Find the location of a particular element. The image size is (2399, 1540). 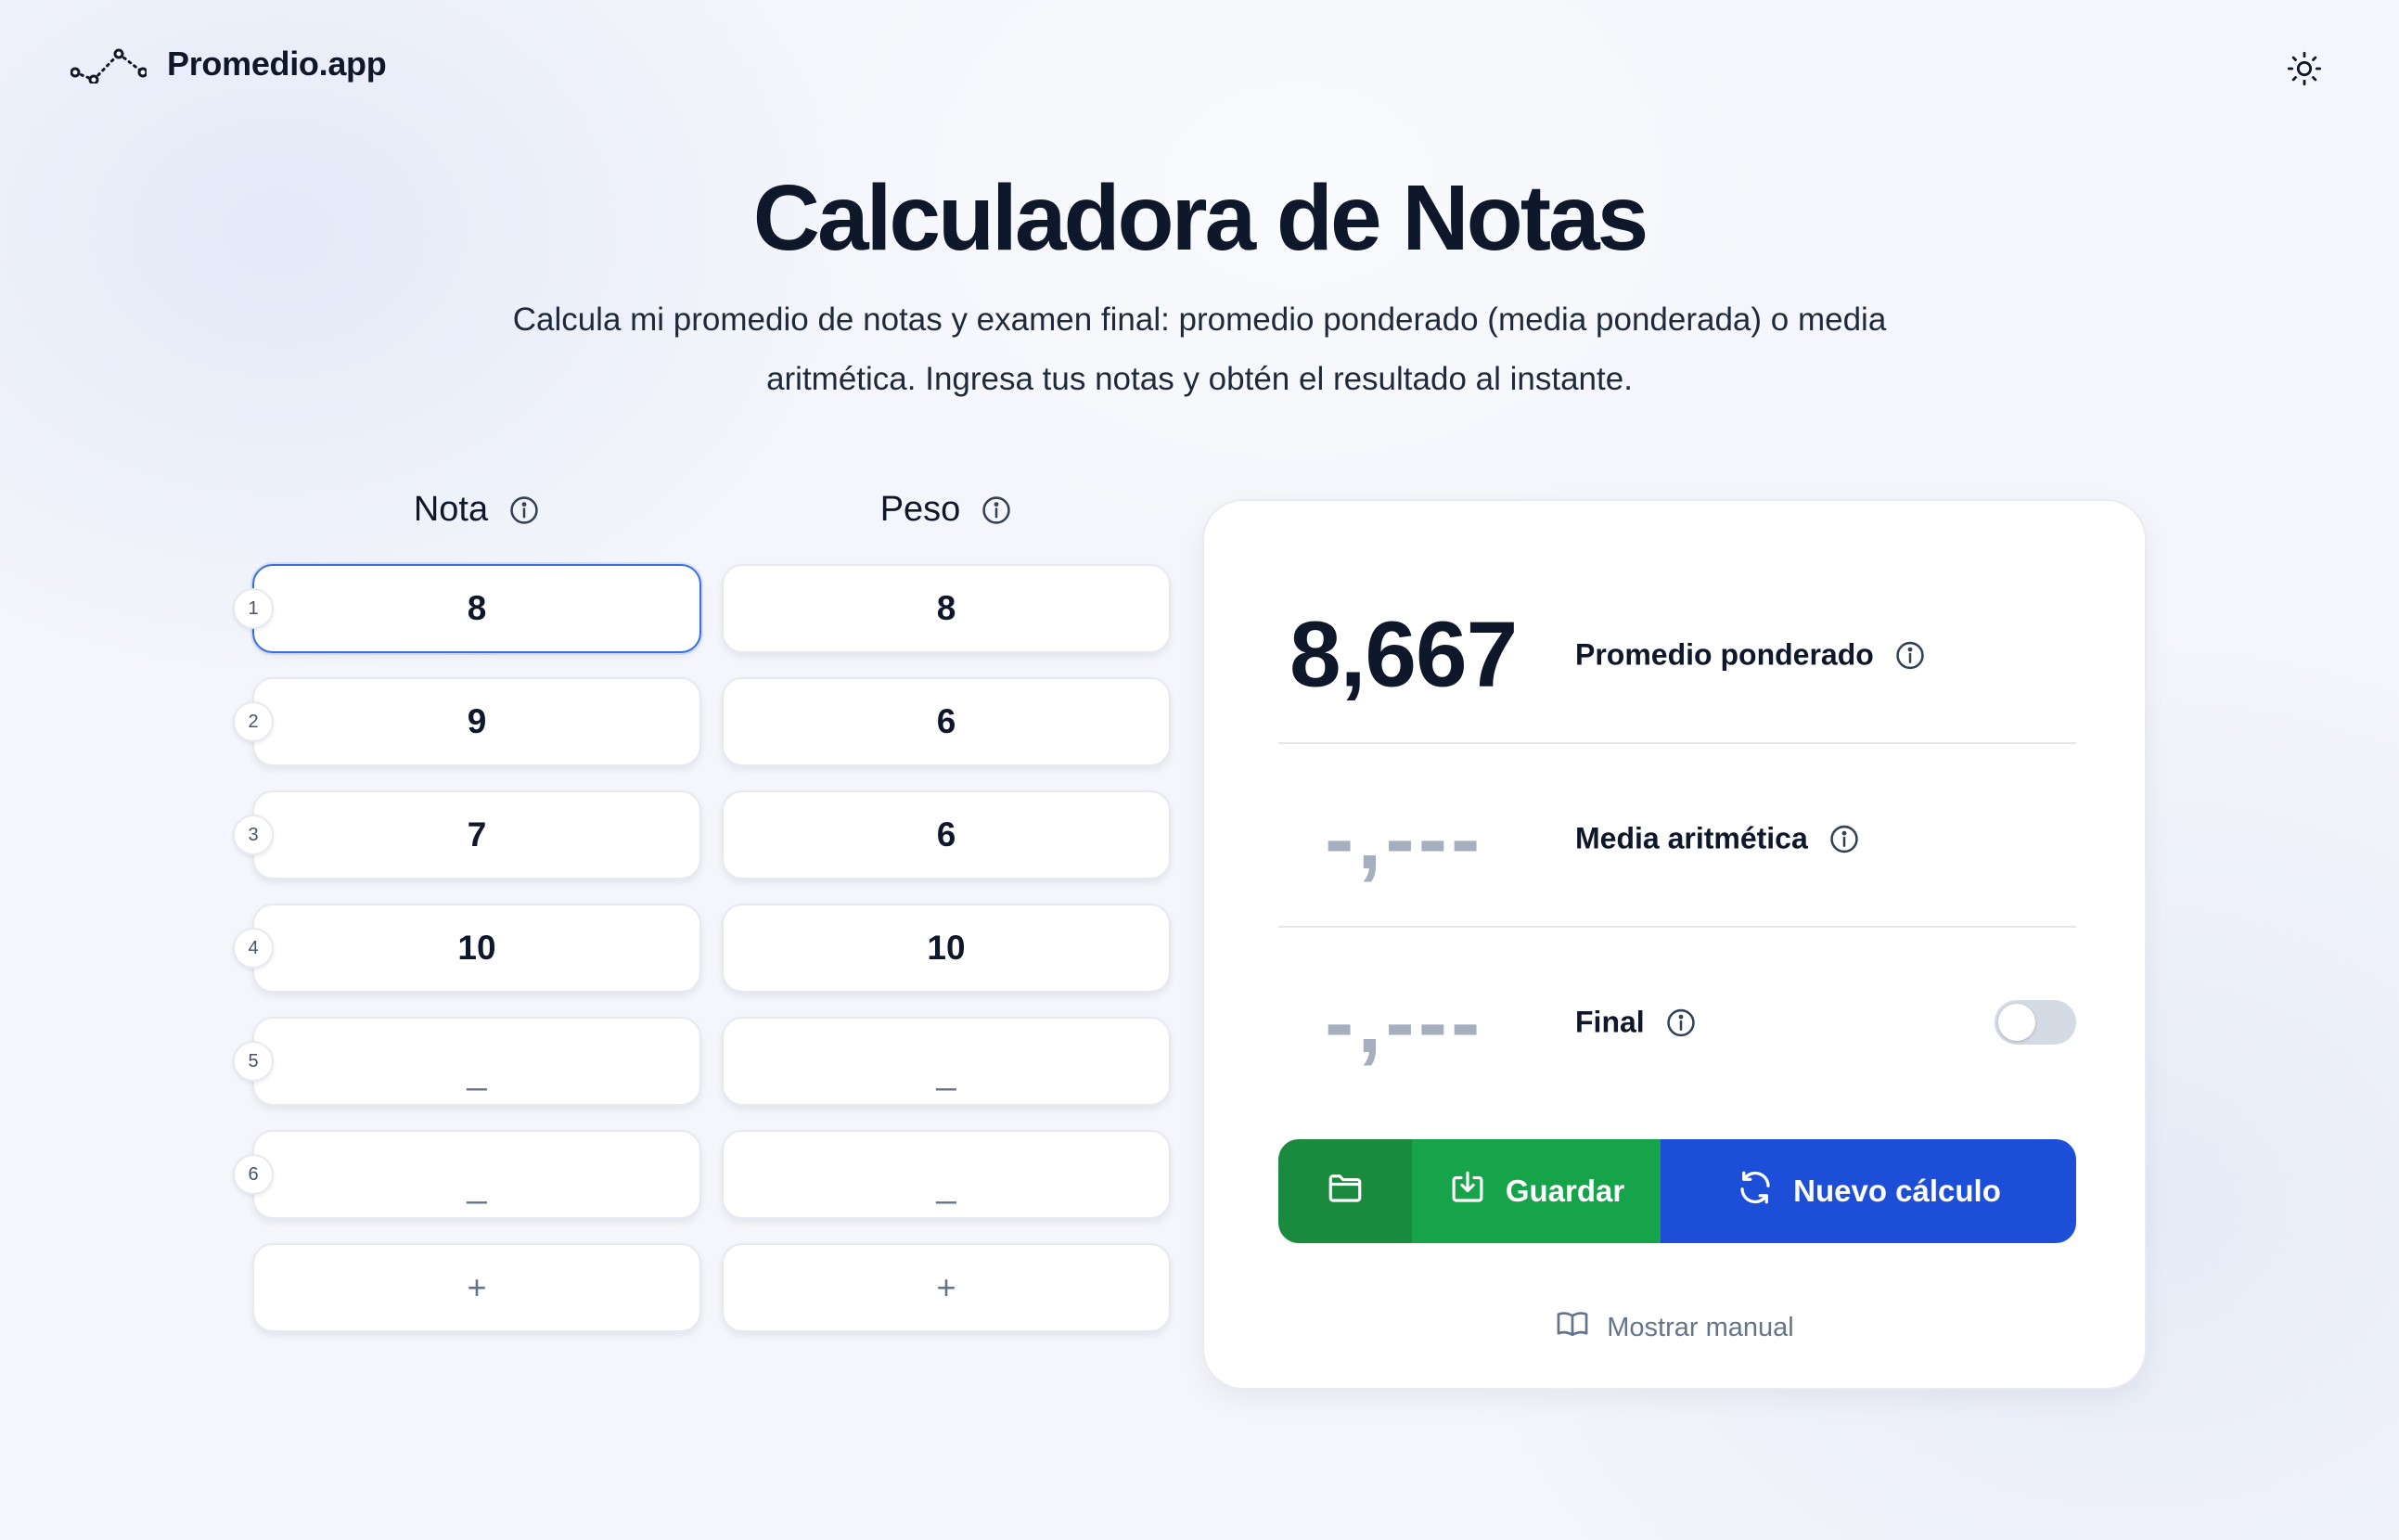

theme-toggle-button is located at coordinates (2305, 70).